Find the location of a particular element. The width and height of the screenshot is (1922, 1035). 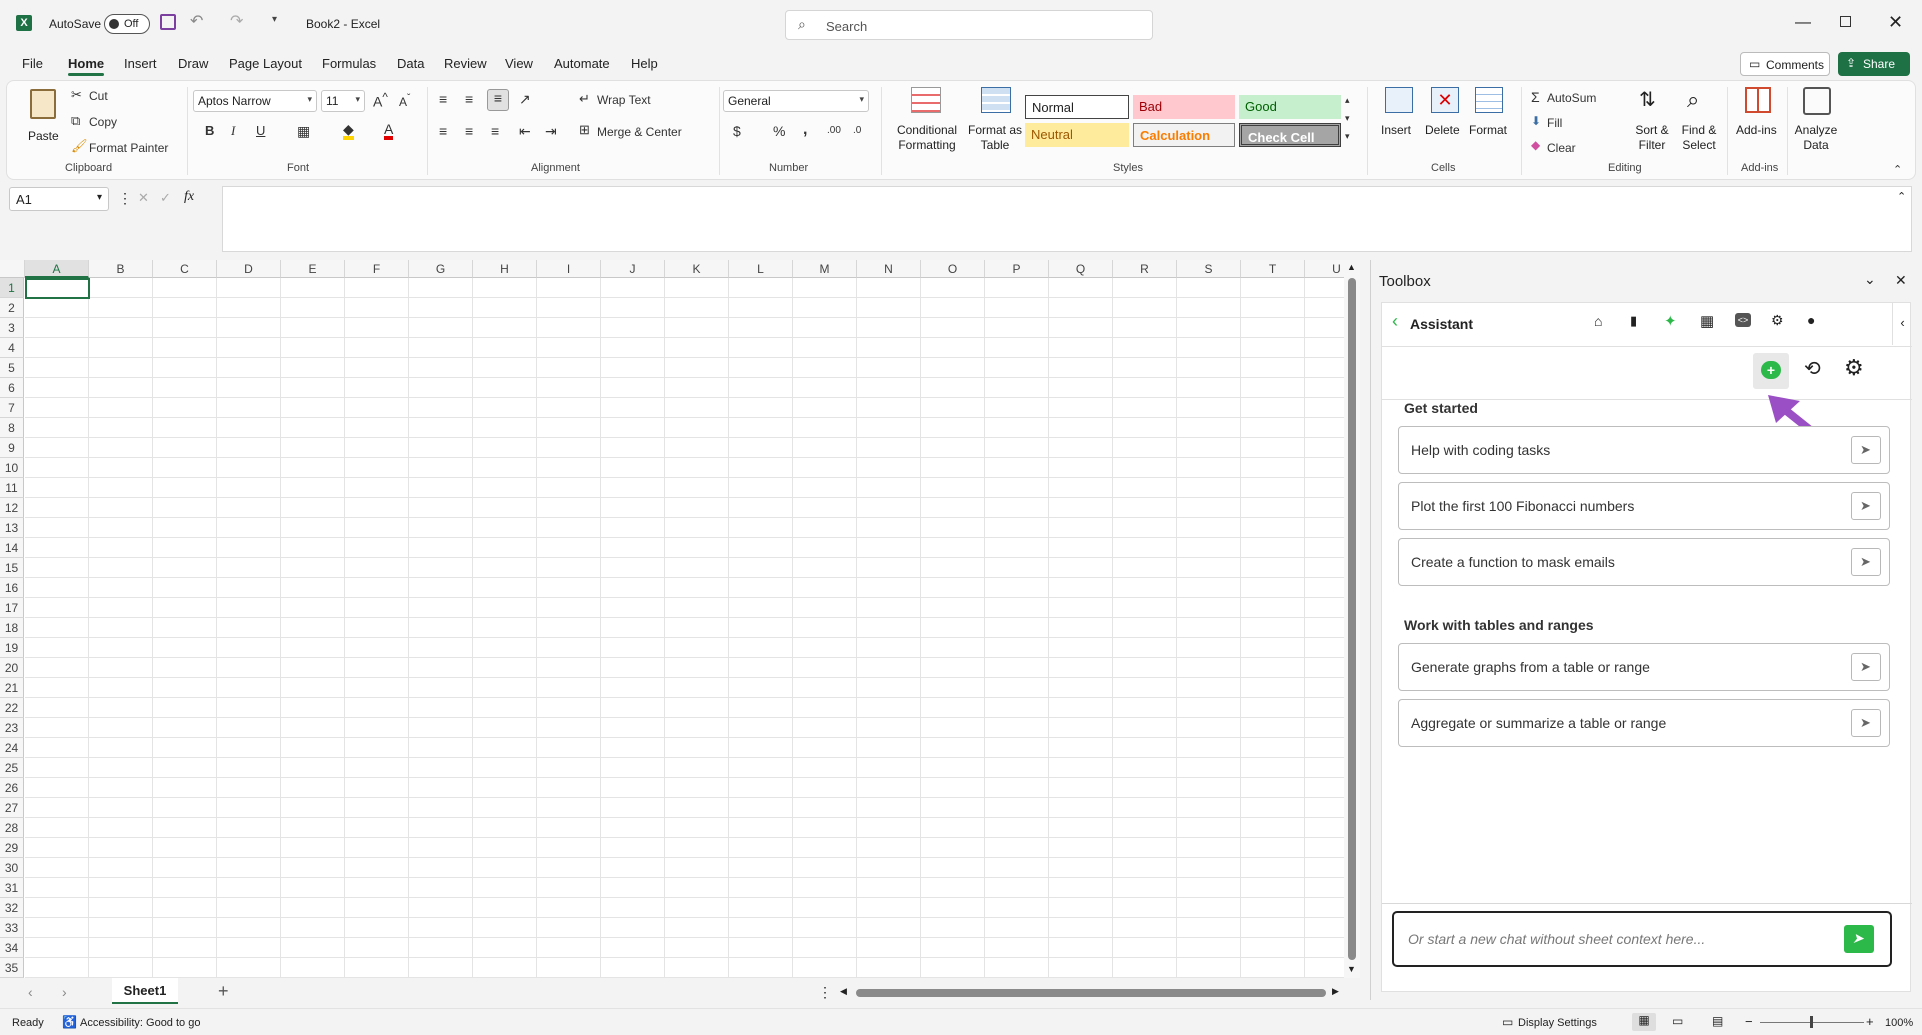

percent-icon: % is located at coordinates (779, 131).